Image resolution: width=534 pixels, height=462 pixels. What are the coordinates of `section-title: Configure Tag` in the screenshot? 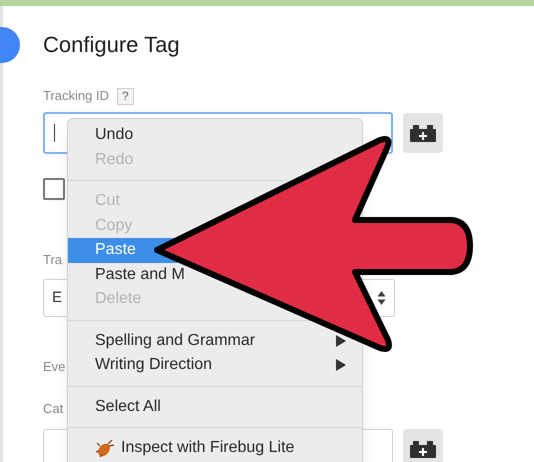 It's located at (112, 45).